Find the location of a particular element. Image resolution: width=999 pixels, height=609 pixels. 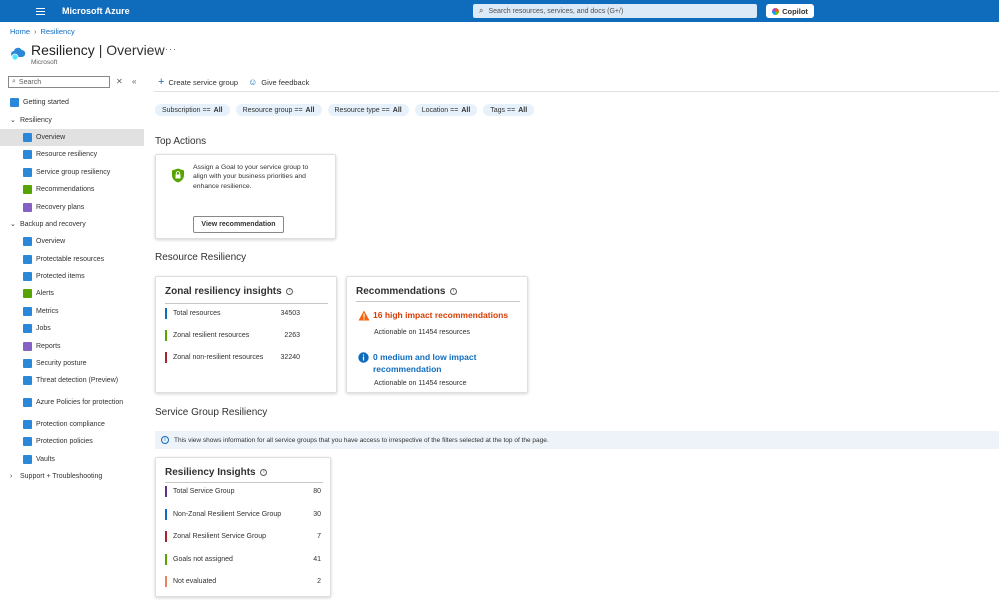

chevron-right-icon: › is located at coordinates (15, 476).